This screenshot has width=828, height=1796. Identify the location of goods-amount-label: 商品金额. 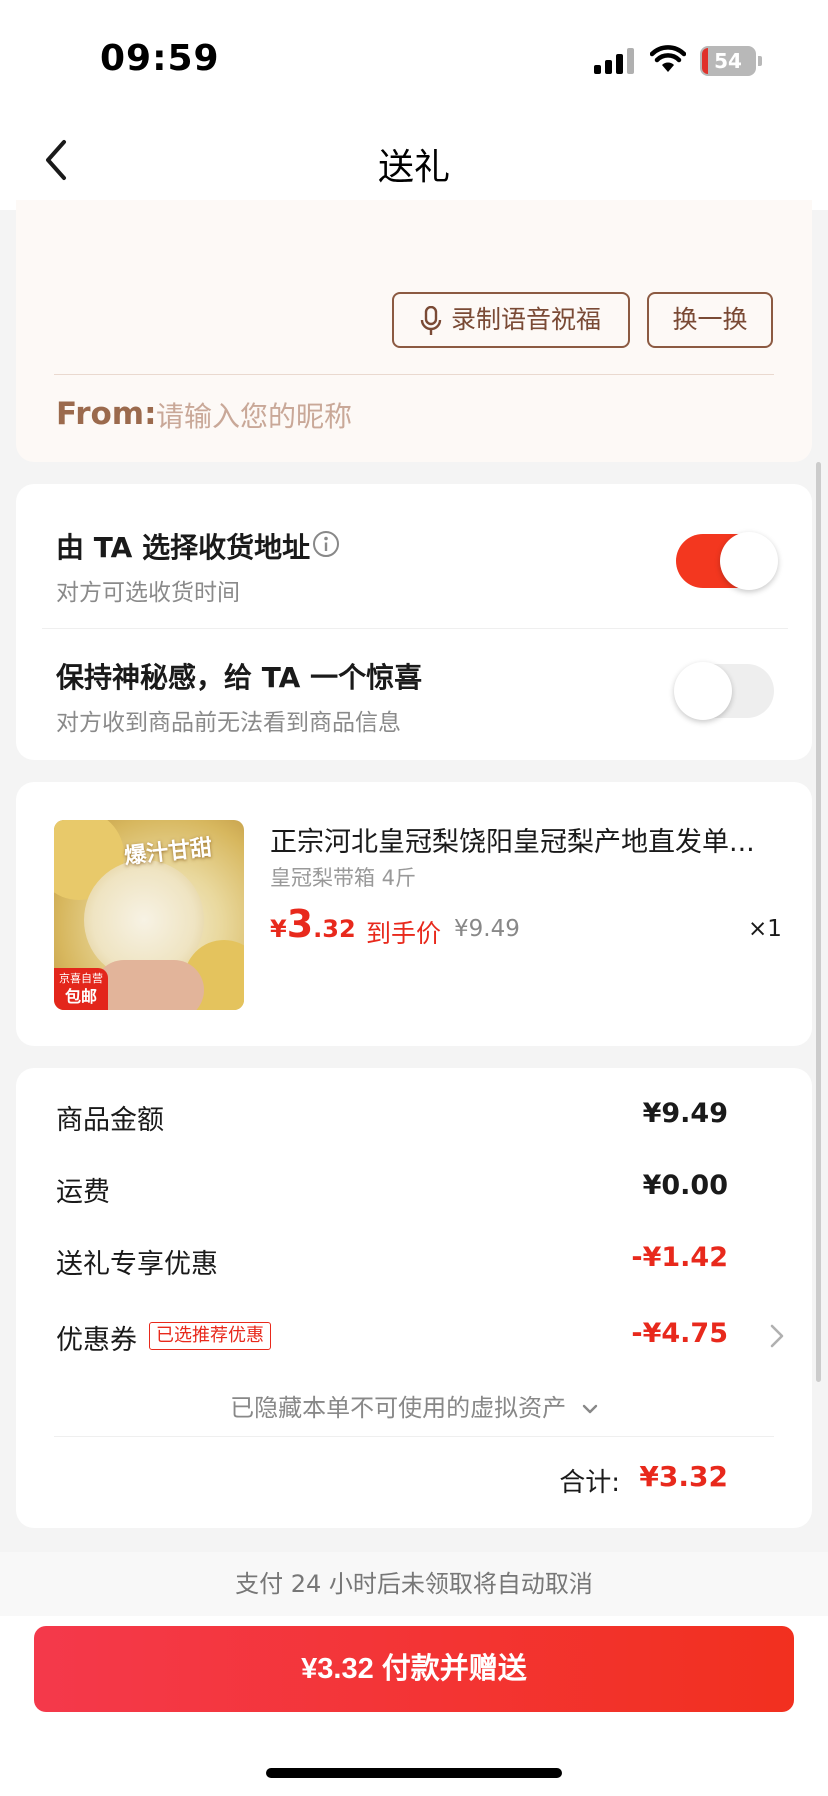
(110, 1120).